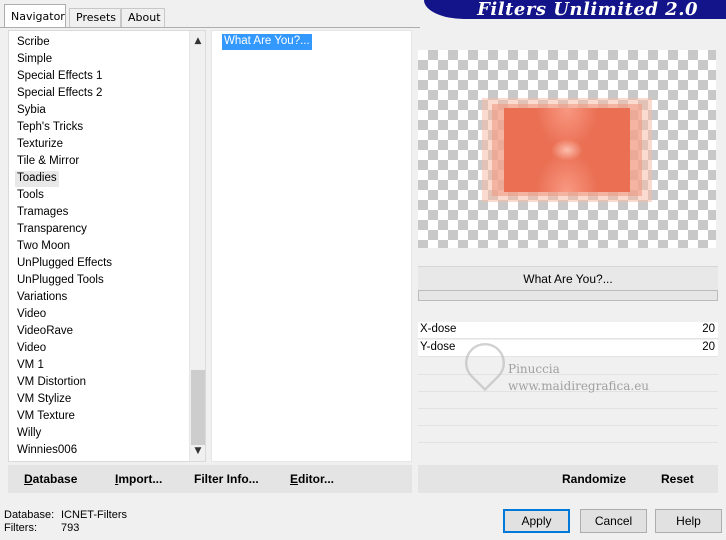 The width and height of the screenshot is (726, 540). I want to click on cancel-button: Cancel, so click(613, 521).